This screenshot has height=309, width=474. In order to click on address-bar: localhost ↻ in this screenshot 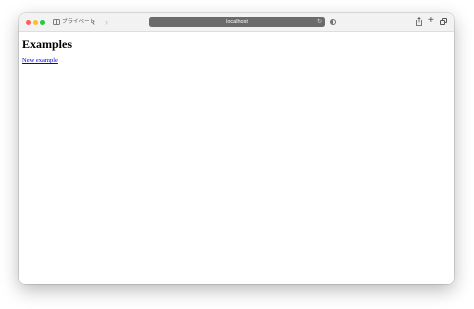, I will do `click(237, 22)`.